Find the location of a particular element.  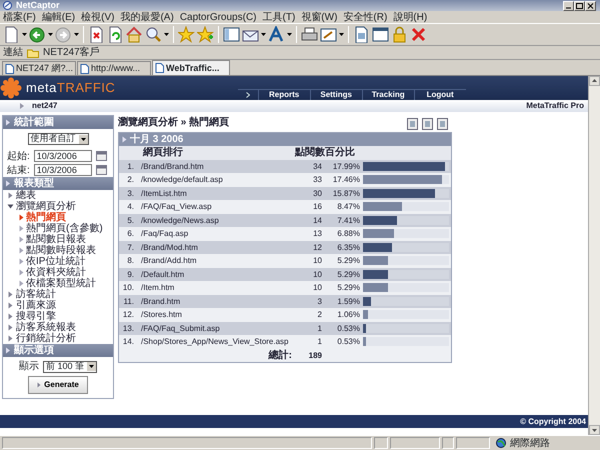

window-icon is located at coordinates (380, 34).